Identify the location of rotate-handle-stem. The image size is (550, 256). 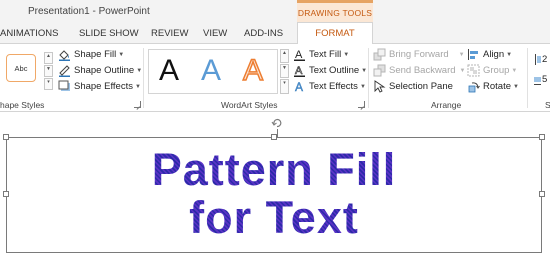
(277, 133).